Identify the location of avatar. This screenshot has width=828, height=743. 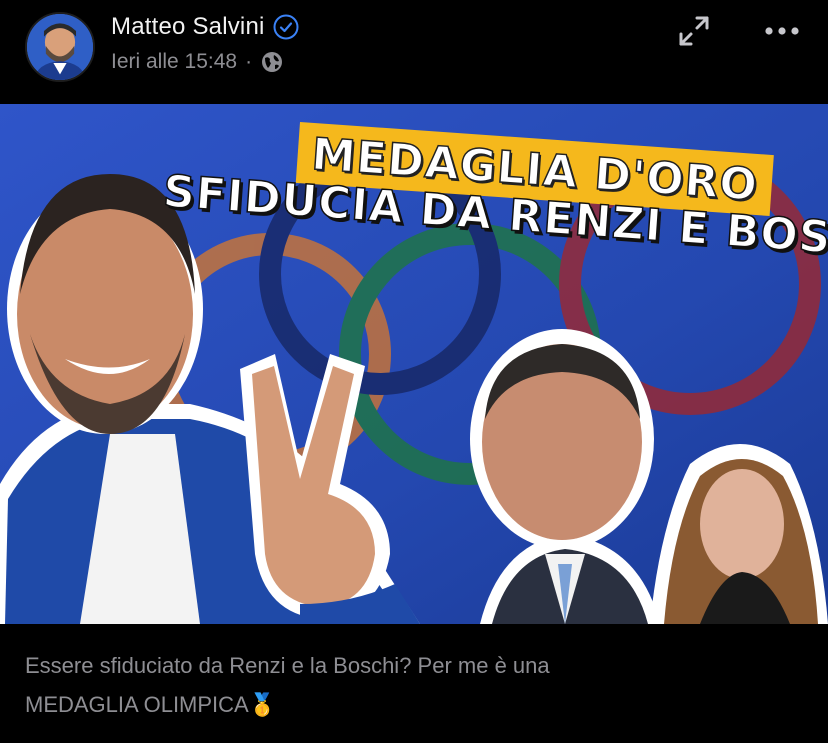
(60, 47).